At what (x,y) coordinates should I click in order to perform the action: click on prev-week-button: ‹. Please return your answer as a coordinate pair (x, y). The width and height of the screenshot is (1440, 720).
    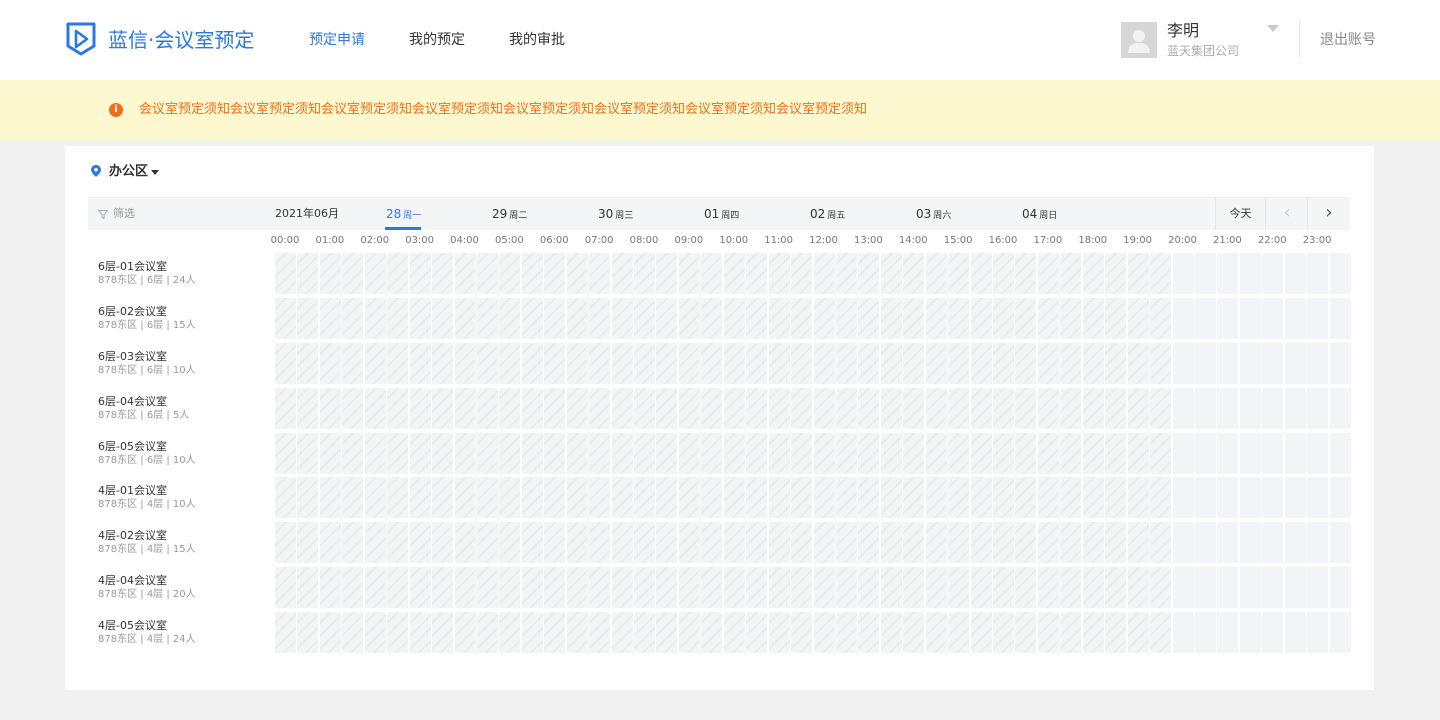
    Looking at the image, I should click on (1287, 213).